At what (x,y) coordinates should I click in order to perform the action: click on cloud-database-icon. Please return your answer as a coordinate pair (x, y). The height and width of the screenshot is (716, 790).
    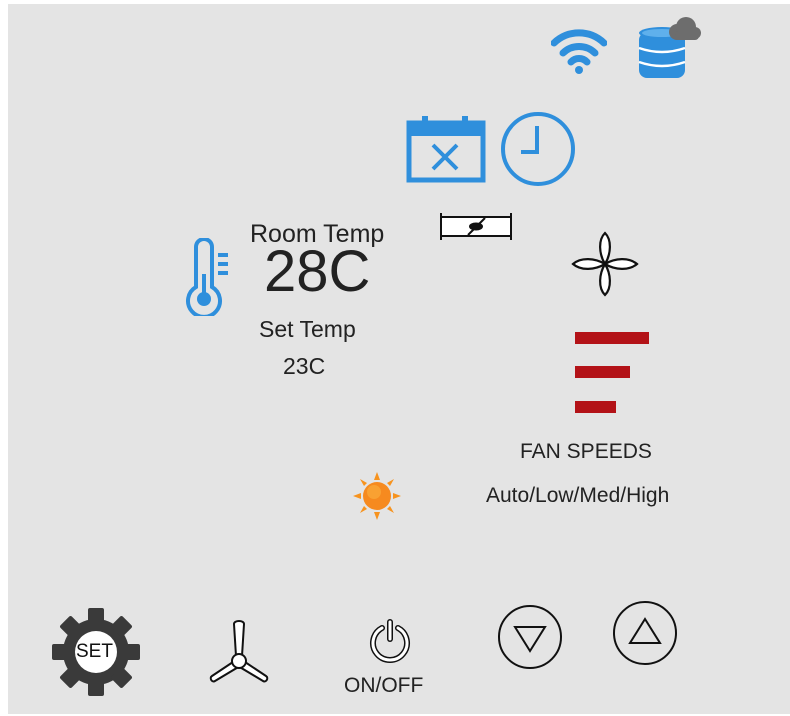
    Looking at the image, I should click on (669, 48).